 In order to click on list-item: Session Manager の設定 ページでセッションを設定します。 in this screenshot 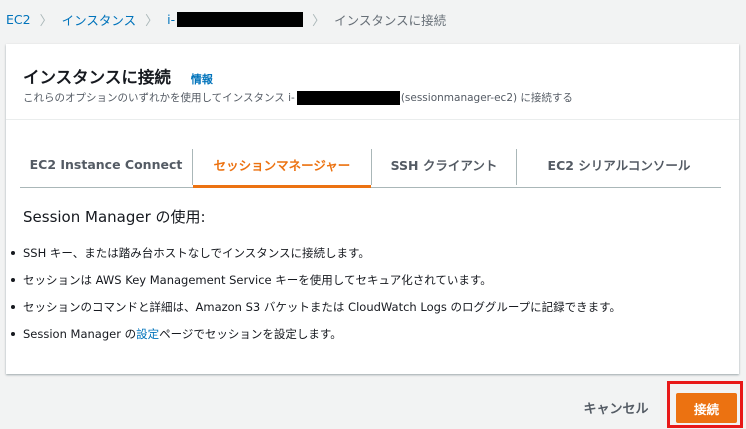, I will do `click(316, 333)`.